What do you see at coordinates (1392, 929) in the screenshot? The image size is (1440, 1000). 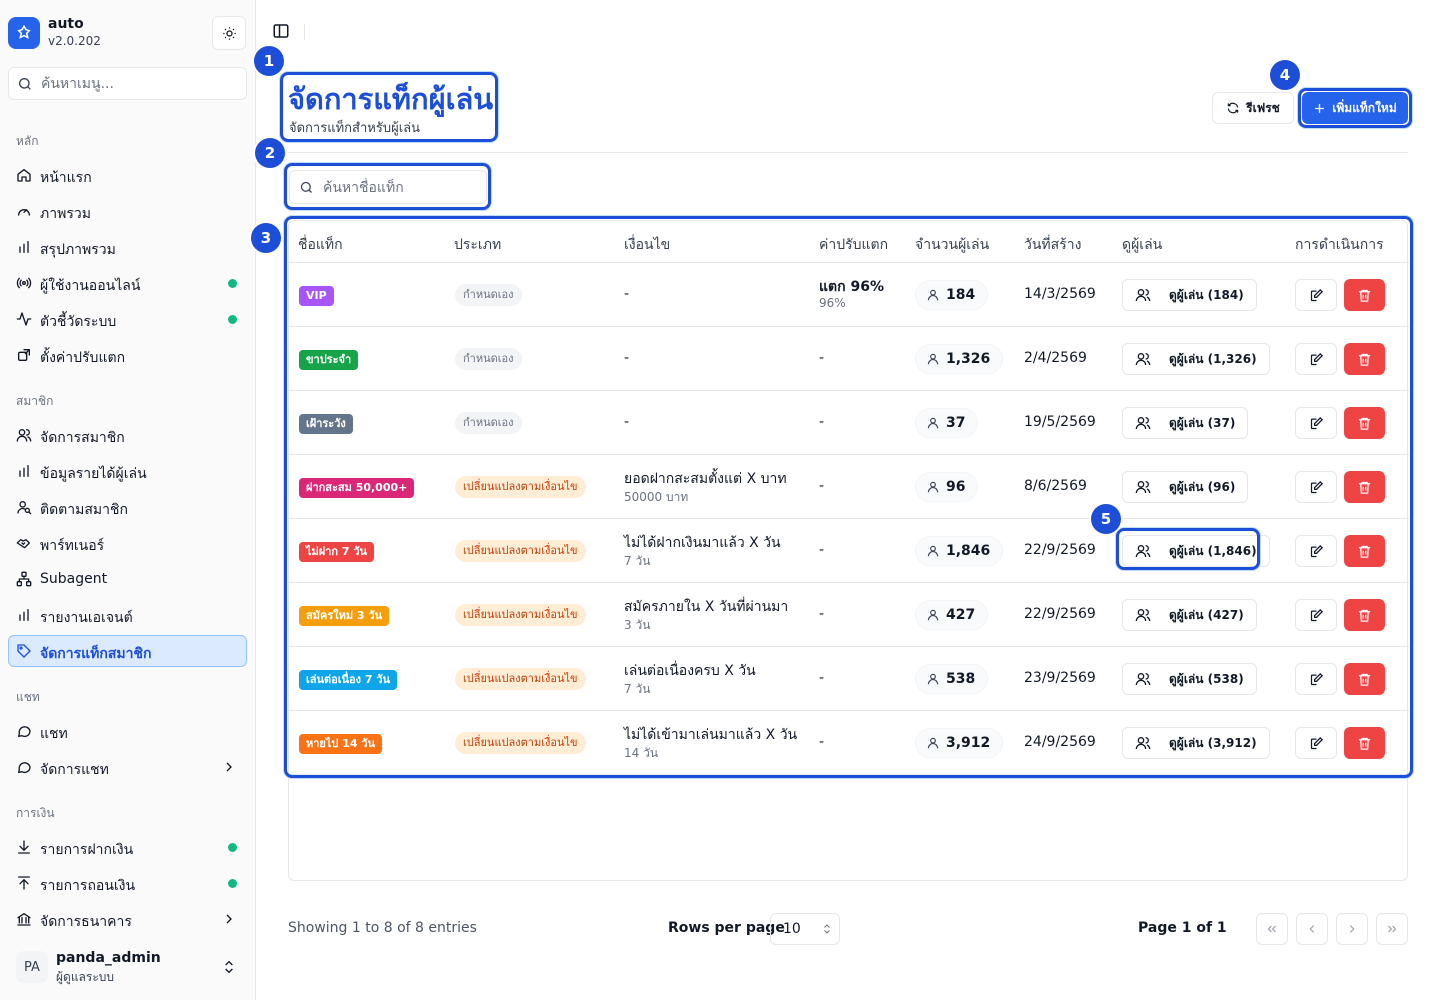 I see `last-page-button` at bounding box center [1392, 929].